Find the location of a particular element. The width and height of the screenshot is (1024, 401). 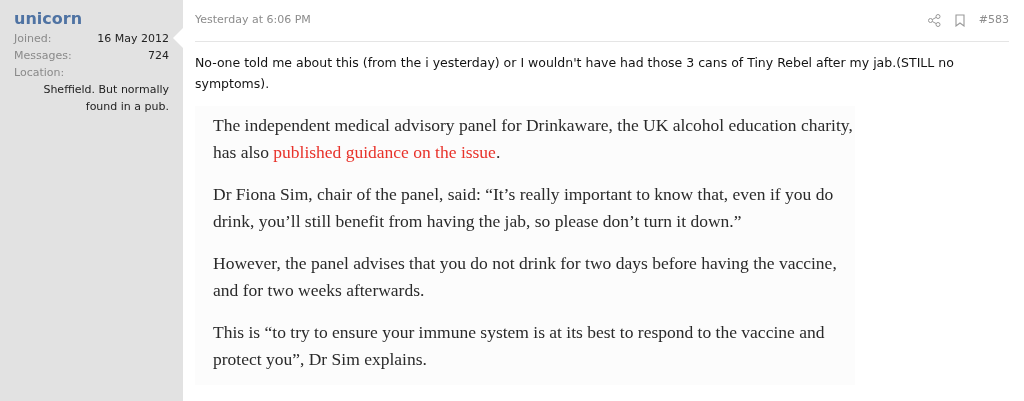

article-link: published guidance on the issue is located at coordinates (384, 152).